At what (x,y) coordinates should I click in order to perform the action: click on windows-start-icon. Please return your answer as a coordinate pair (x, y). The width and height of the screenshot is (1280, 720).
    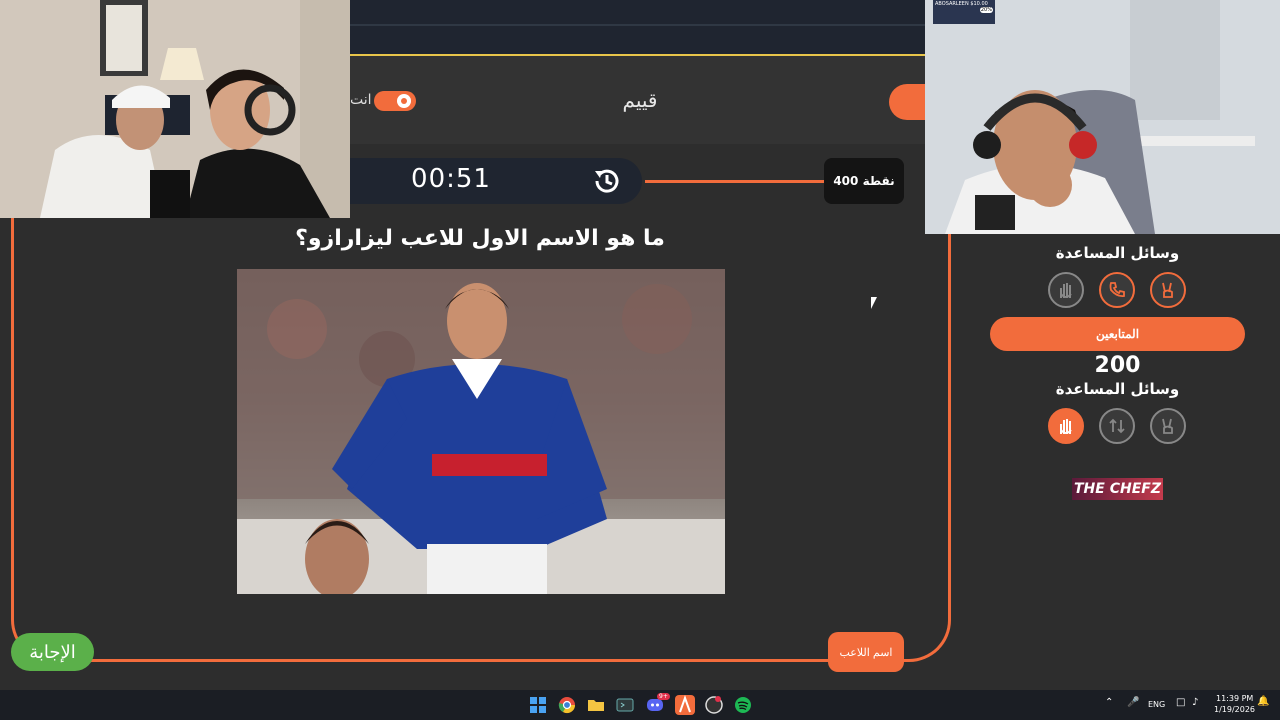
    Looking at the image, I should click on (538, 705).